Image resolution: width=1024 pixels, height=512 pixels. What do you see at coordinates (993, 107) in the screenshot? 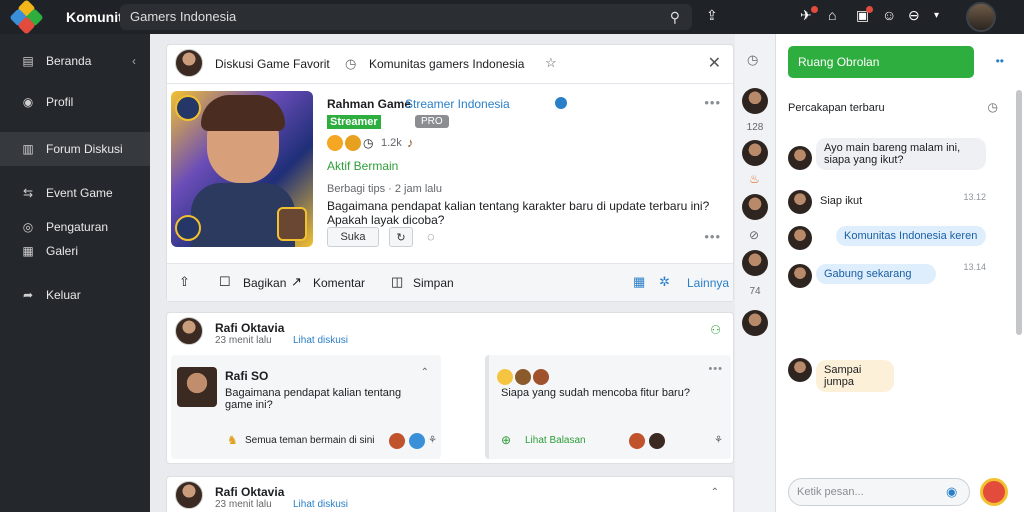
I see `settings-icon: ◷` at bounding box center [993, 107].